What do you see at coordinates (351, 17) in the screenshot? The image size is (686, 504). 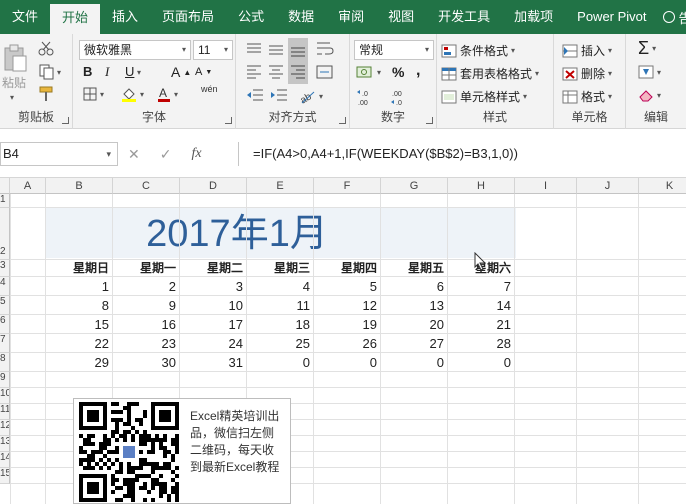 I see `tab-review: 审阅` at bounding box center [351, 17].